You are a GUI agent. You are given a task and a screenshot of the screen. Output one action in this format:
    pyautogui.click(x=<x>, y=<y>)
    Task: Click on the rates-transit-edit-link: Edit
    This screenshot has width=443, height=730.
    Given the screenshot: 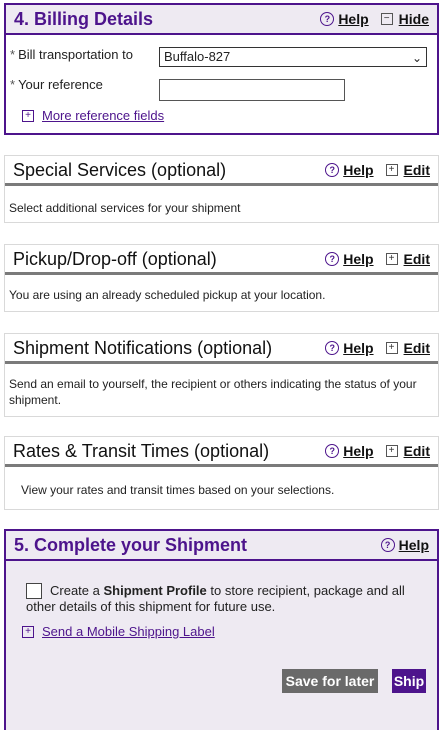 What is the action you would take?
    pyautogui.click(x=417, y=451)
    